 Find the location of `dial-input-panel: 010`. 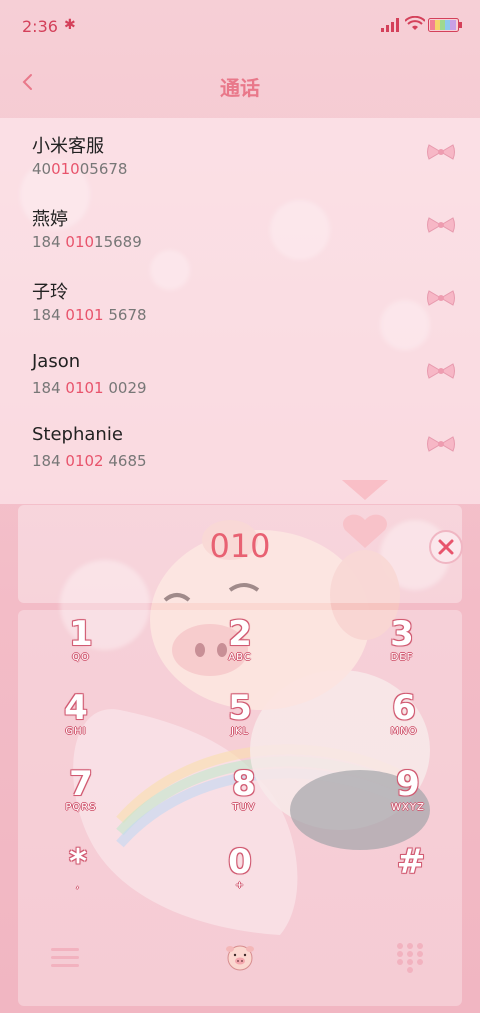

dial-input-panel: 010 is located at coordinates (241, 554).